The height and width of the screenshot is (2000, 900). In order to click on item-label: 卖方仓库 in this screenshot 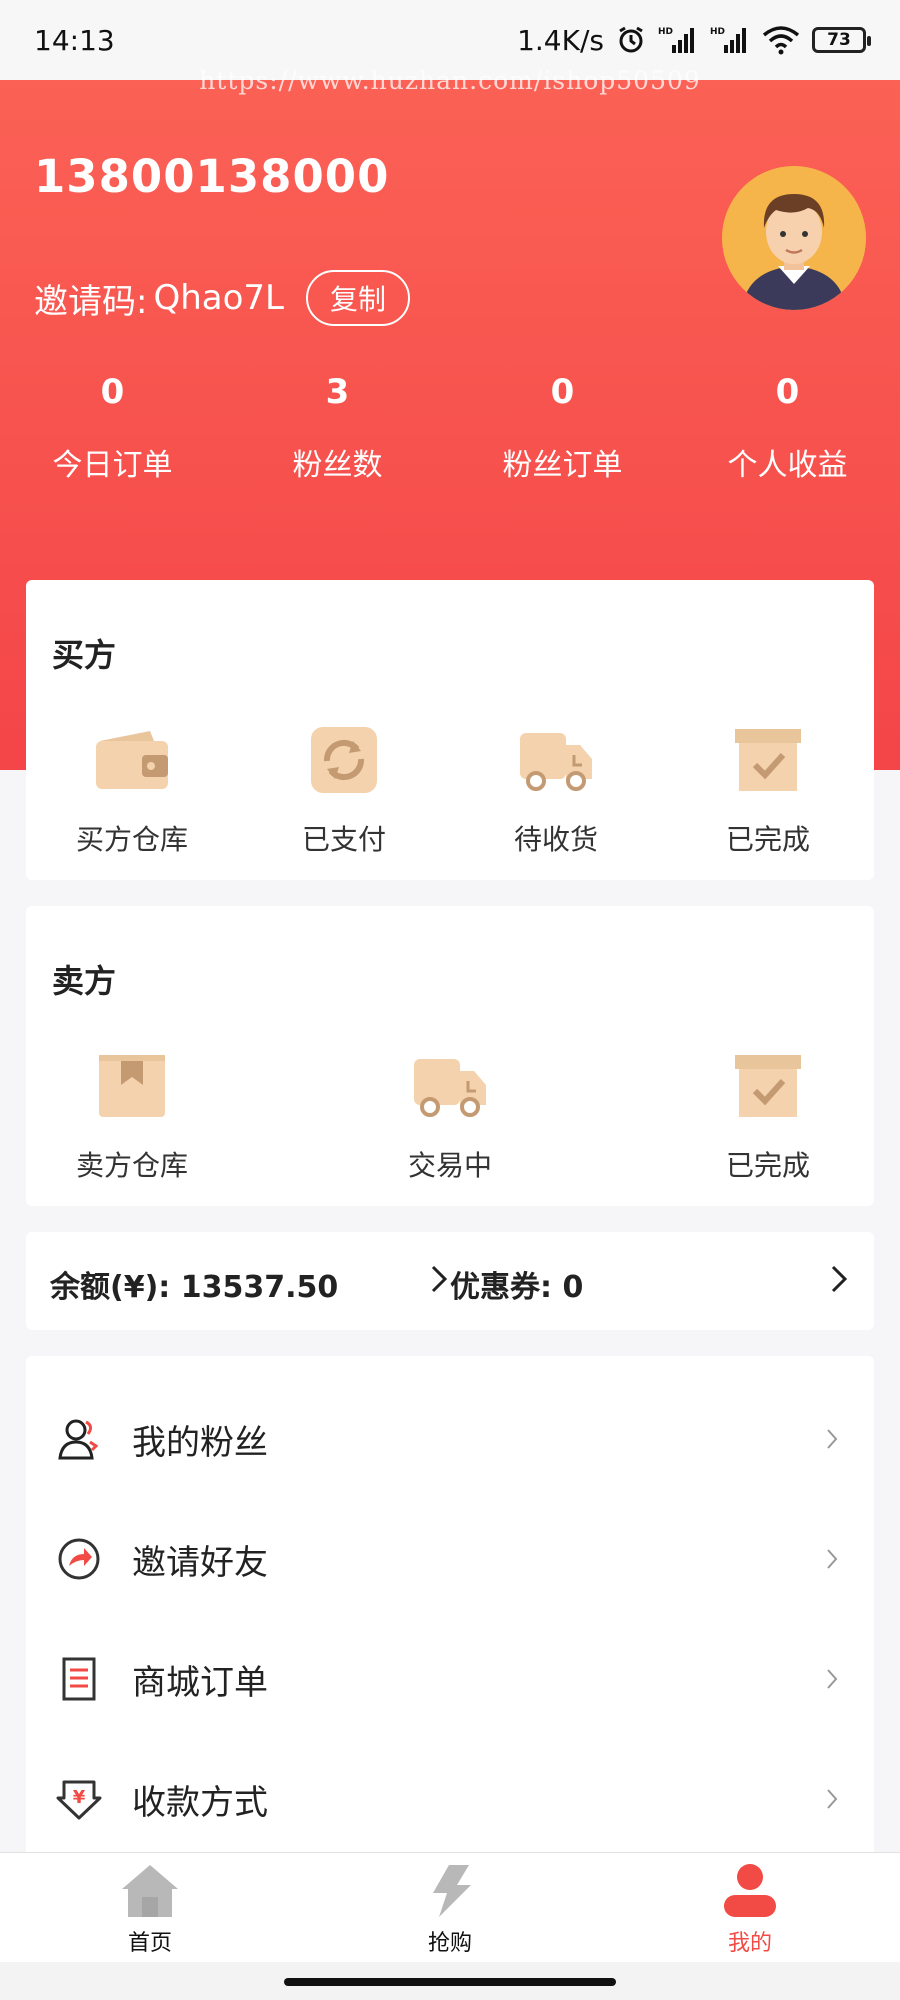, I will do `click(131, 1165)`.